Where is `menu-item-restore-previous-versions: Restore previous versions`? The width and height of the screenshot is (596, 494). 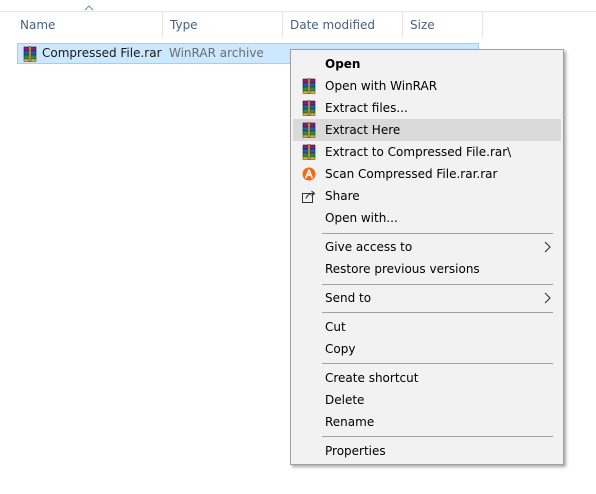 menu-item-restore-previous-versions: Restore previous versions is located at coordinates (427, 269).